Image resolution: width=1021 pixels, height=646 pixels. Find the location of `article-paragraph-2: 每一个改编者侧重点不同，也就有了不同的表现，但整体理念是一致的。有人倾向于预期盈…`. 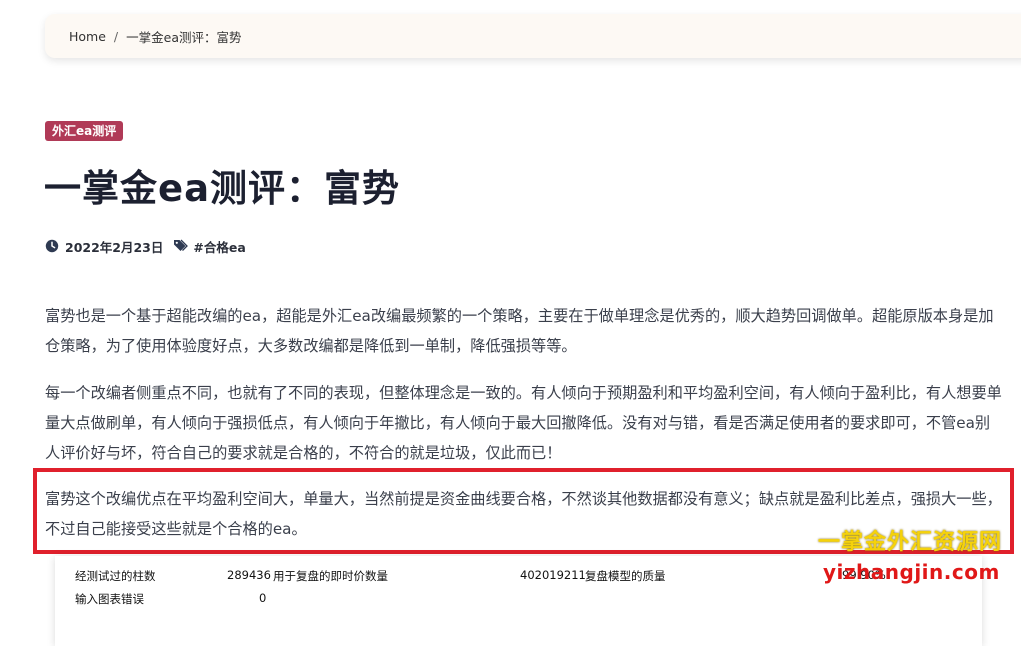

article-paragraph-2: 每一个改编者侧重点不同，也就有了不同的表现，但整体理念是一致的。有人倾向于预期盈… is located at coordinates (523, 423).